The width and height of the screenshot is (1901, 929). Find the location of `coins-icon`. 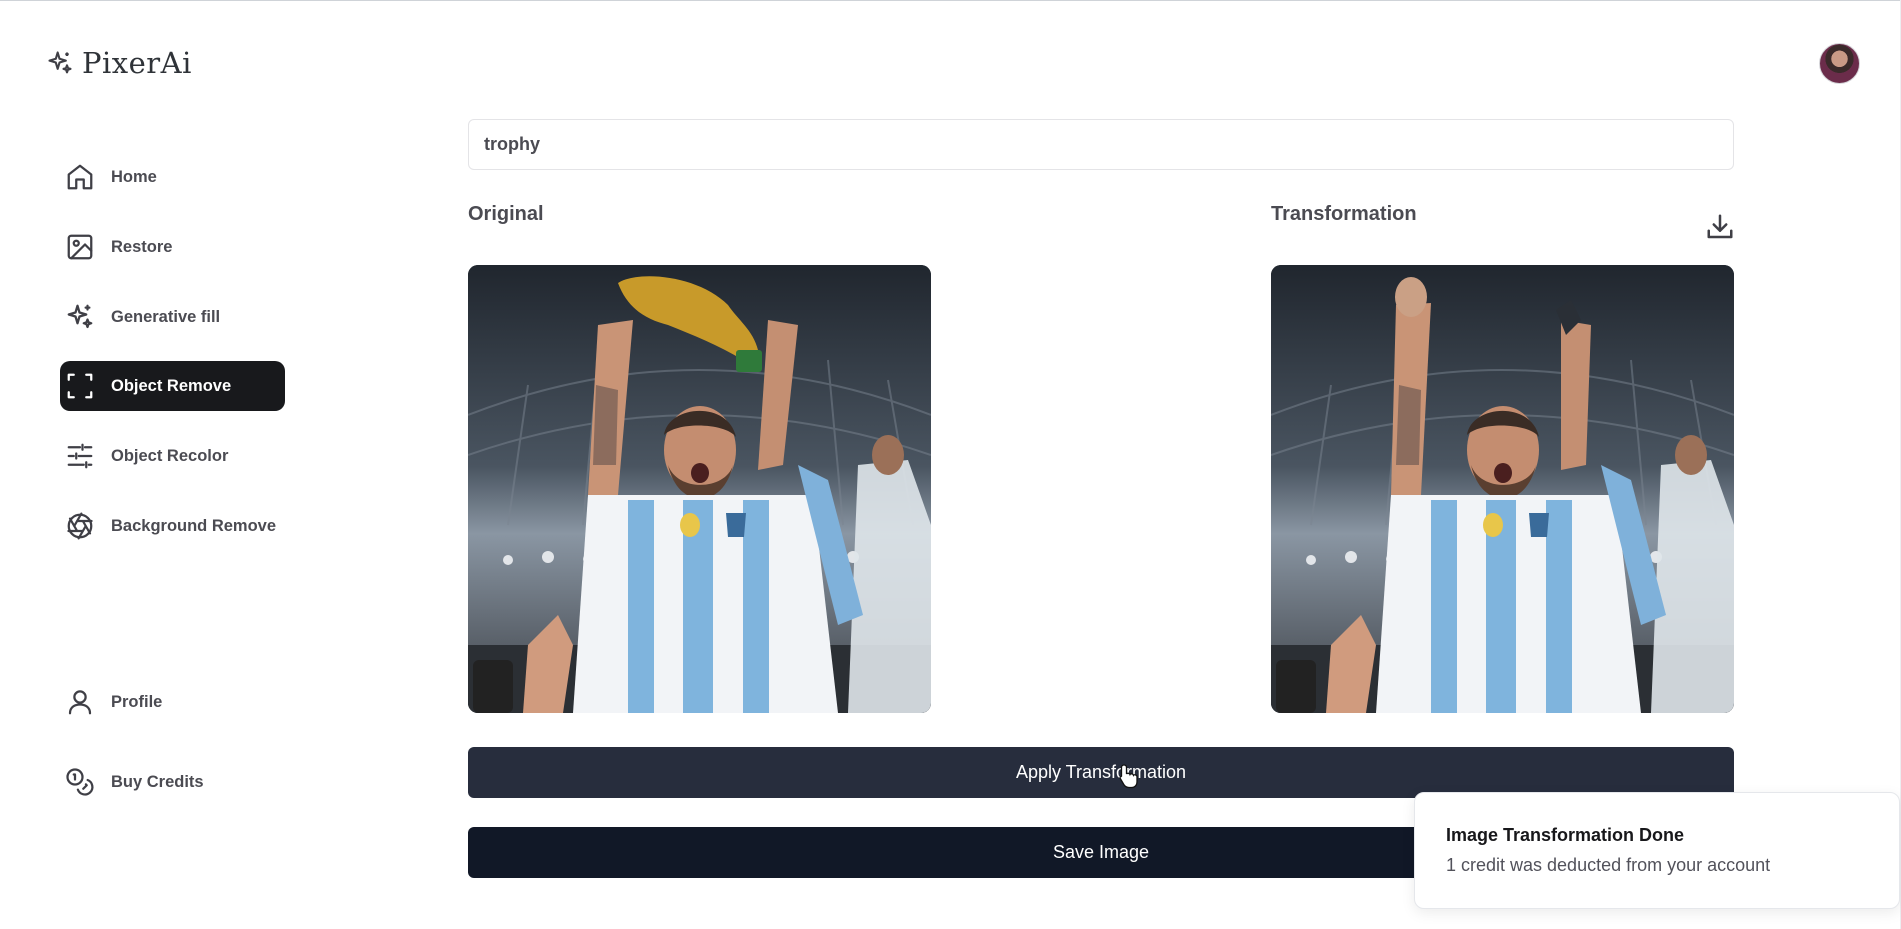

coins-icon is located at coordinates (80, 782).